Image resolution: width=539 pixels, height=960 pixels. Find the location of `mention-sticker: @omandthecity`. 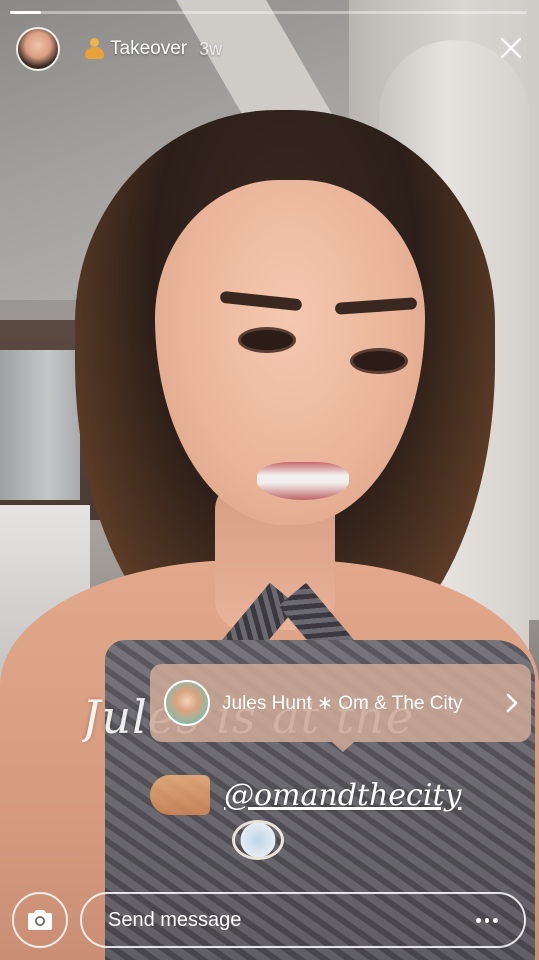

mention-sticker: @omandthecity is located at coordinates (342, 795).